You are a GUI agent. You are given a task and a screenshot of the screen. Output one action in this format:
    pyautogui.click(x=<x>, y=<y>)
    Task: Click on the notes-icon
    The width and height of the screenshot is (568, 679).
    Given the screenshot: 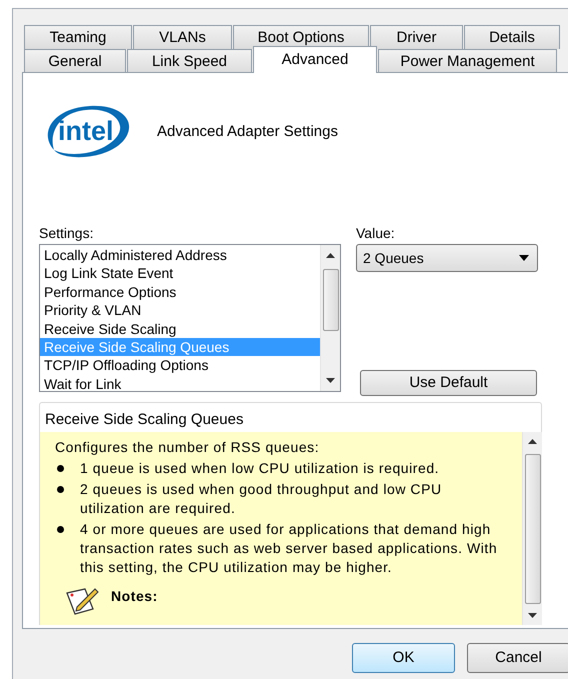 What is the action you would take?
    pyautogui.click(x=82, y=601)
    